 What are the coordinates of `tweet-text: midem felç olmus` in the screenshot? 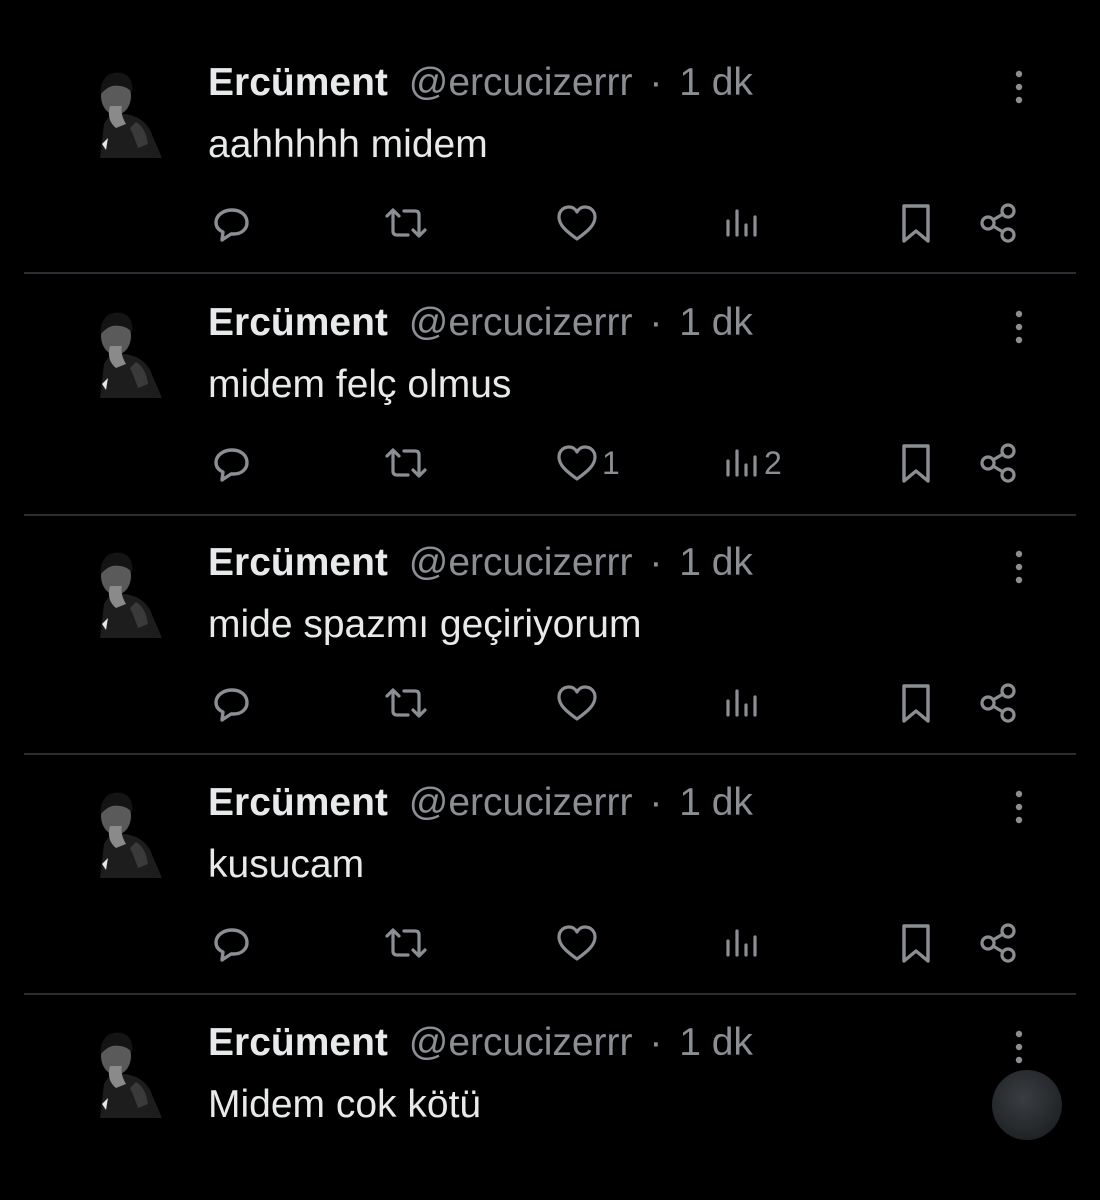 It's located at (360, 384).